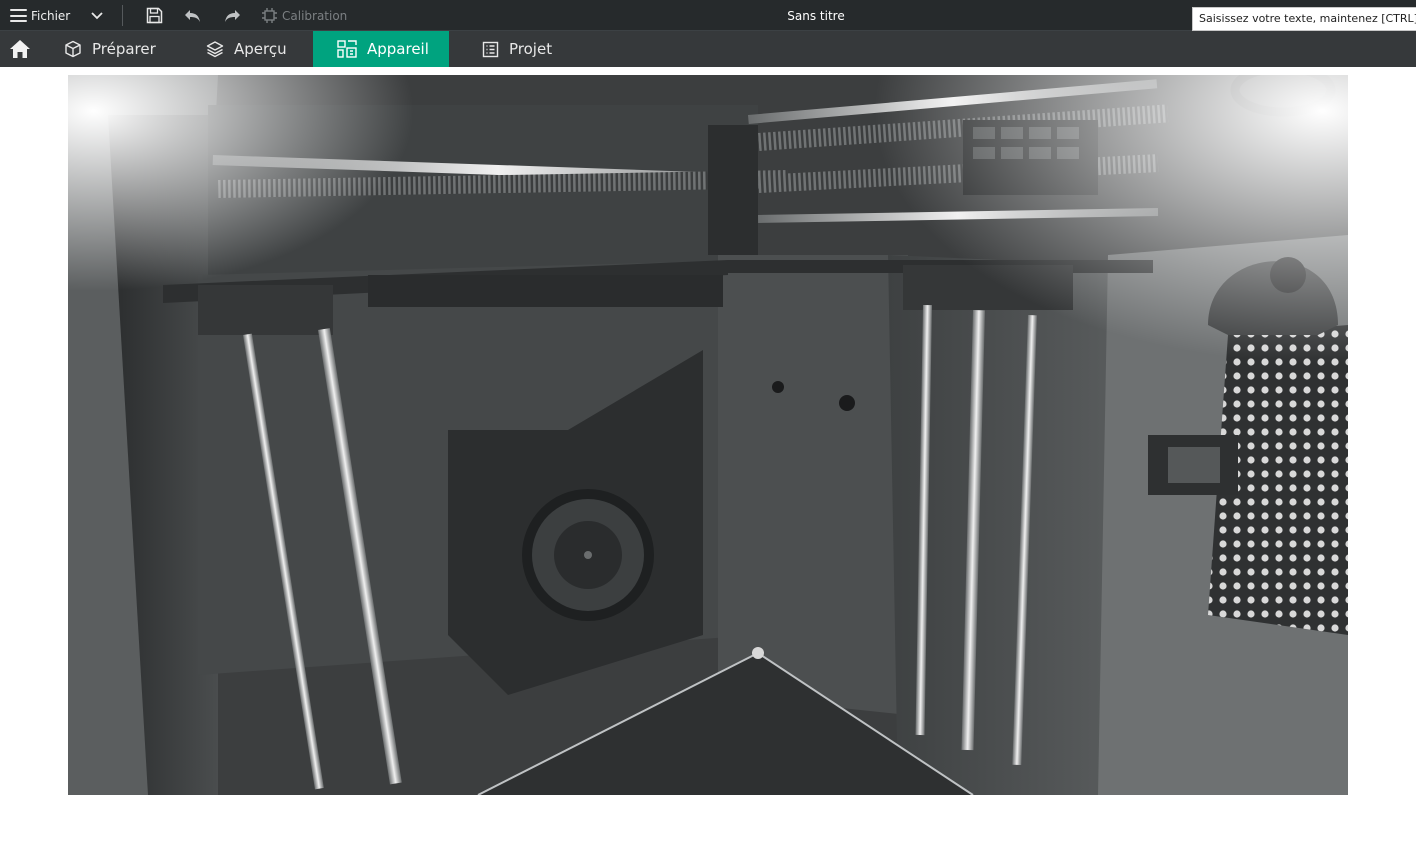 The width and height of the screenshot is (1416, 849). I want to click on undo-button, so click(193, 15).